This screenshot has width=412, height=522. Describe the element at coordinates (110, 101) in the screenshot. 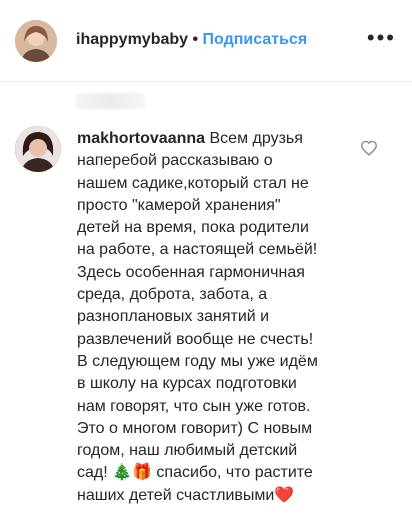

I see `blurred-content` at that location.